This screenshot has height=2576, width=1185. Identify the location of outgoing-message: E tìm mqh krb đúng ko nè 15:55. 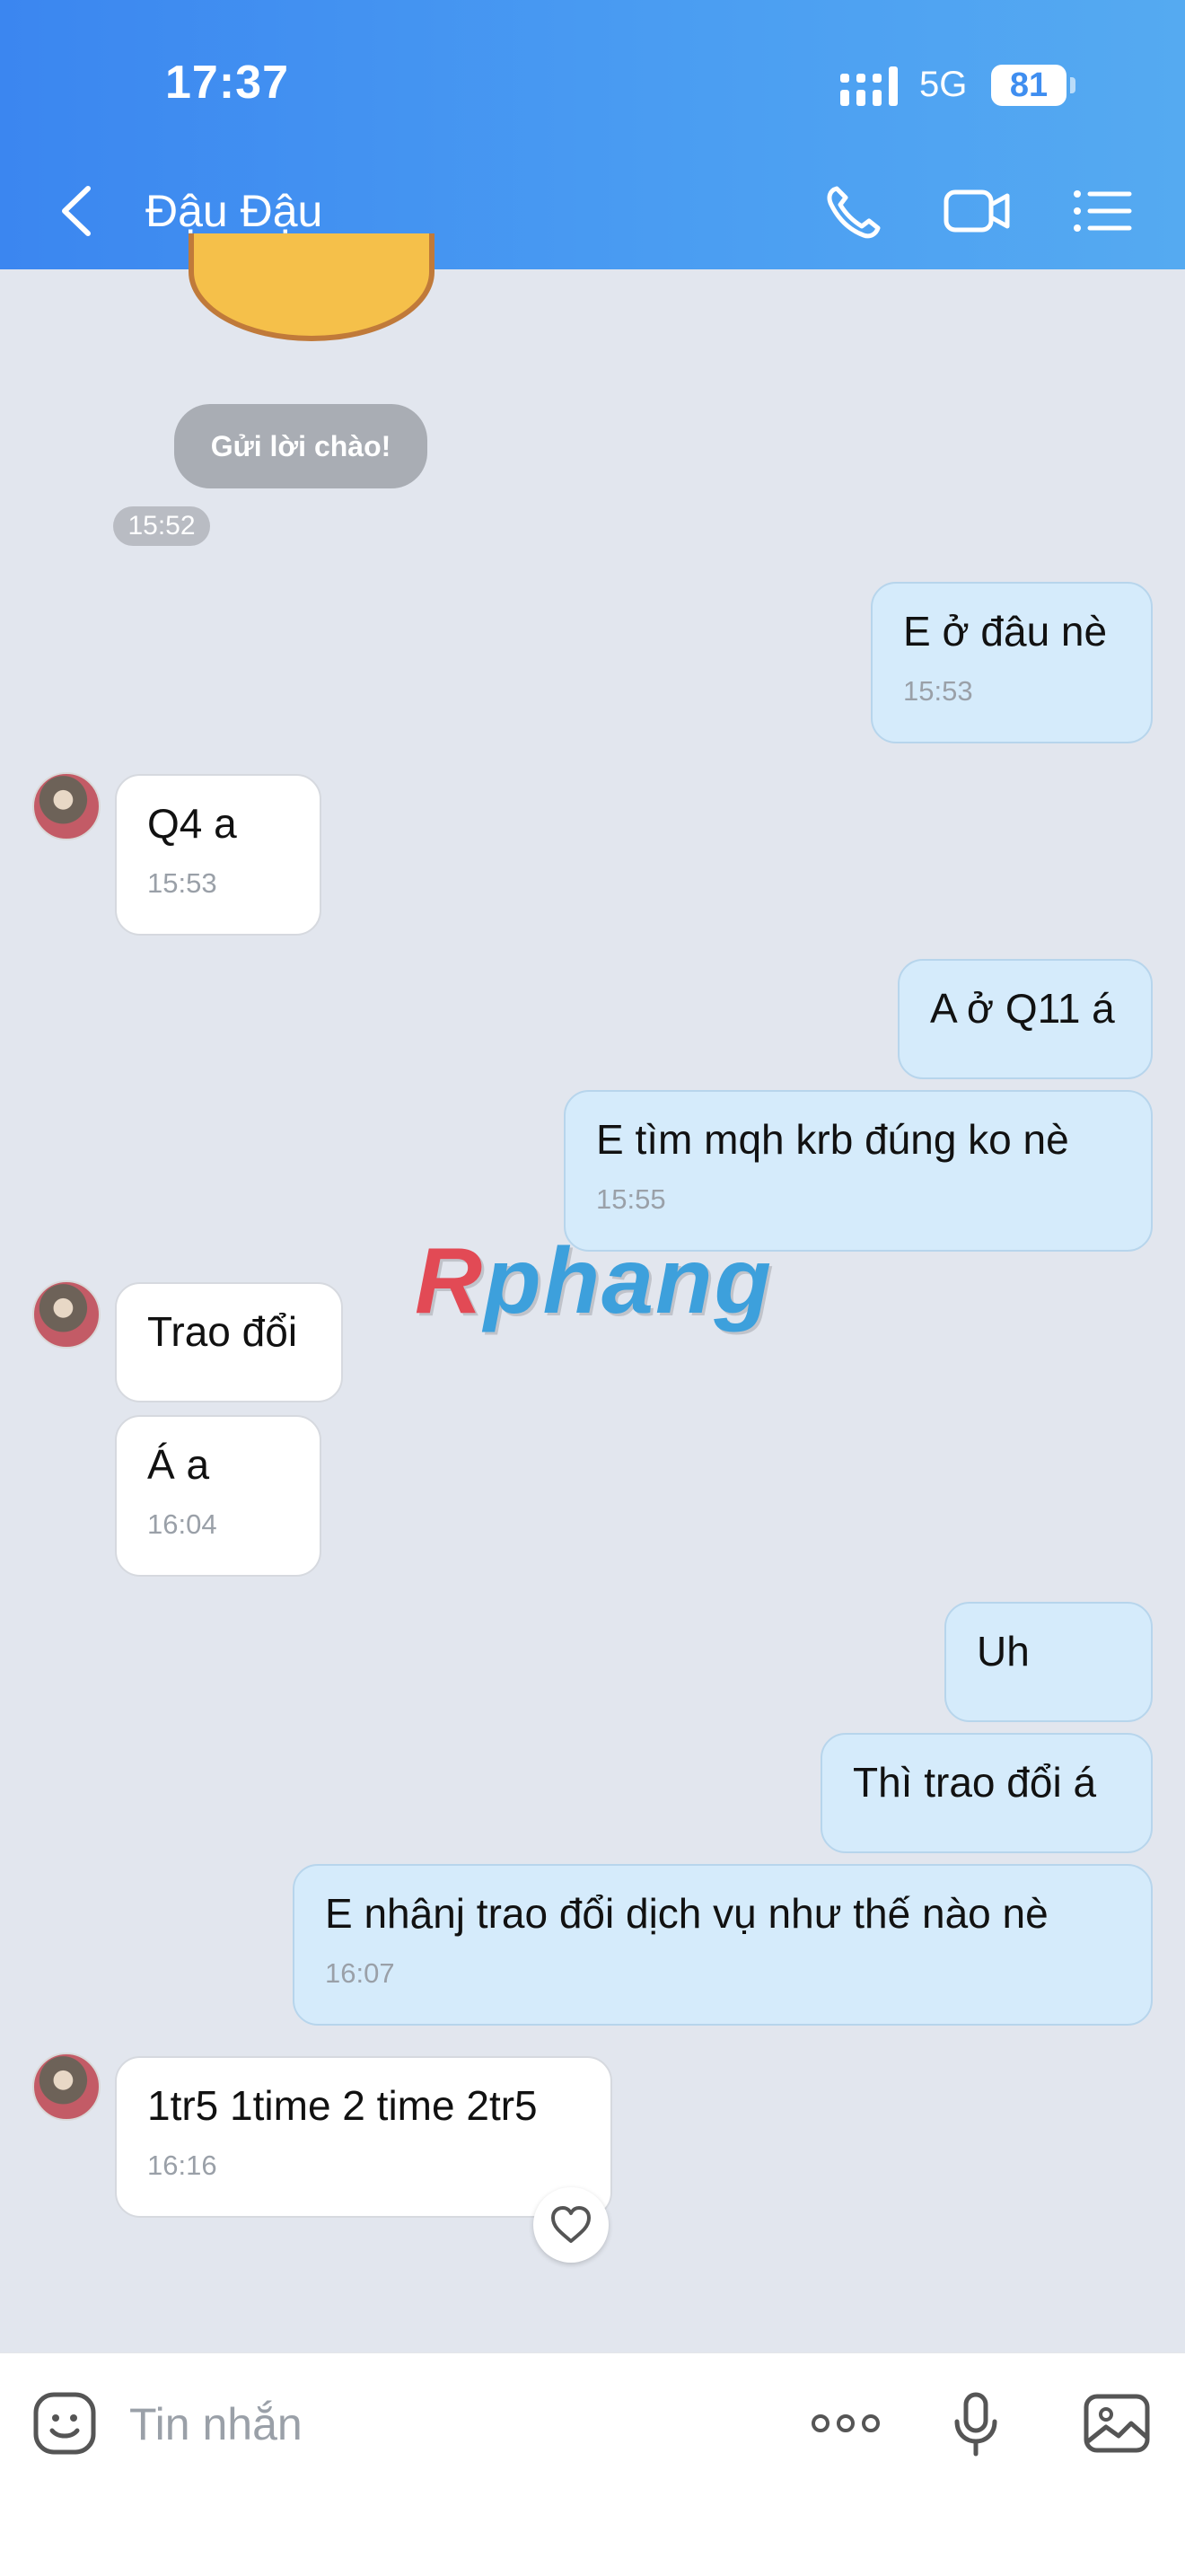
(858, 1171).